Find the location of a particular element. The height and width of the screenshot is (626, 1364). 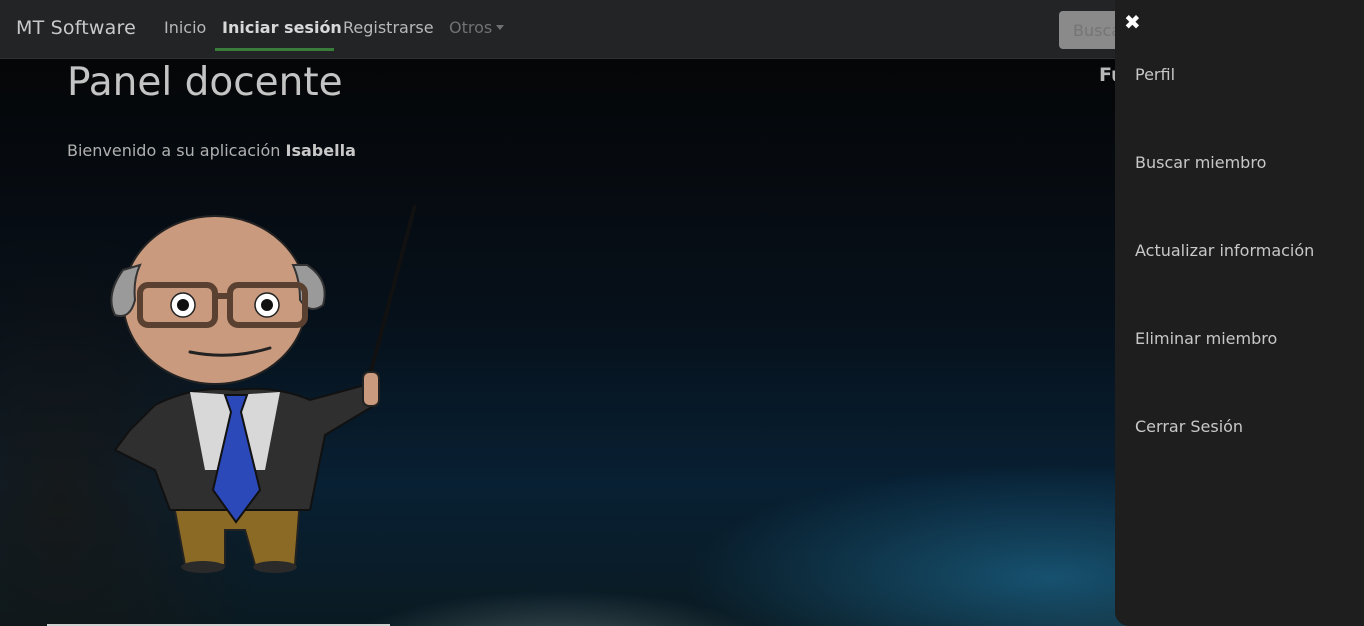

nav-link-registrarse: Registrarse is located at coordinates (388, 27).